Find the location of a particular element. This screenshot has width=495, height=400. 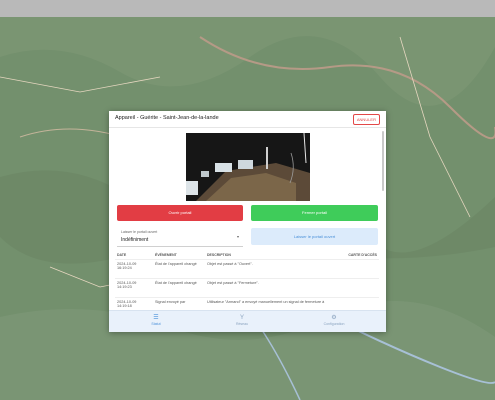

network-icon: Y is located at coordinates (241, 318).